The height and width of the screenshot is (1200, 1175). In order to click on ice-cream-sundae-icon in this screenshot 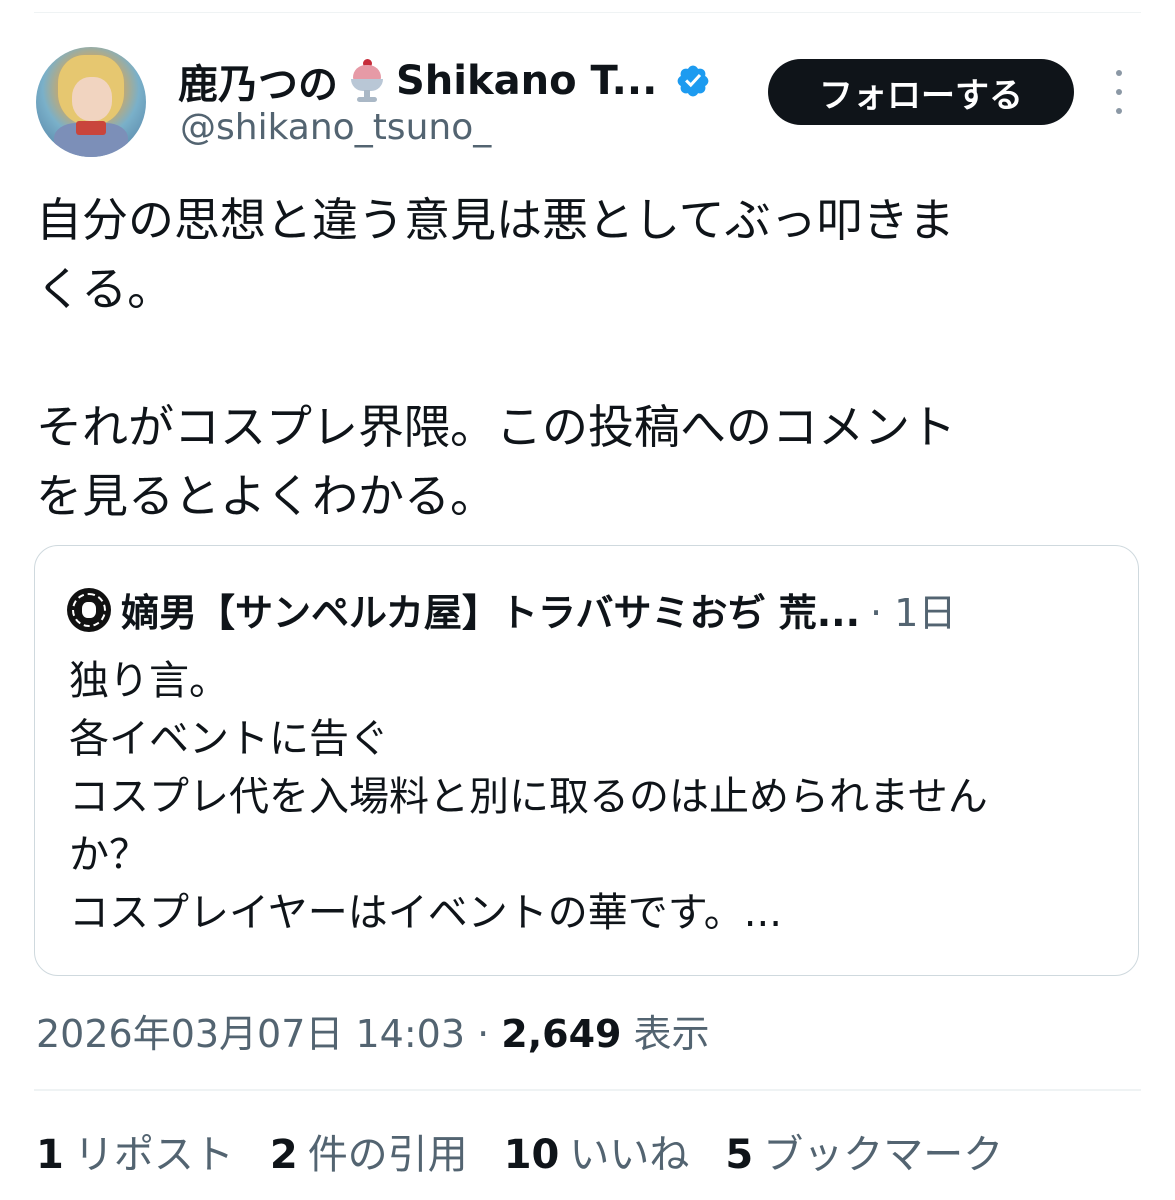, I will do `click(367, 81)`.